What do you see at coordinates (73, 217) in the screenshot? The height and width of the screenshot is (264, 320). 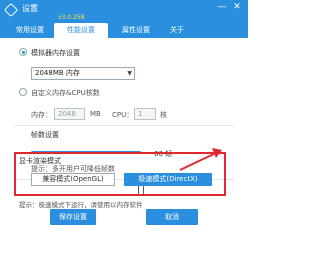 I see `save-button: 保存设置` at bounding box center [73, 217].